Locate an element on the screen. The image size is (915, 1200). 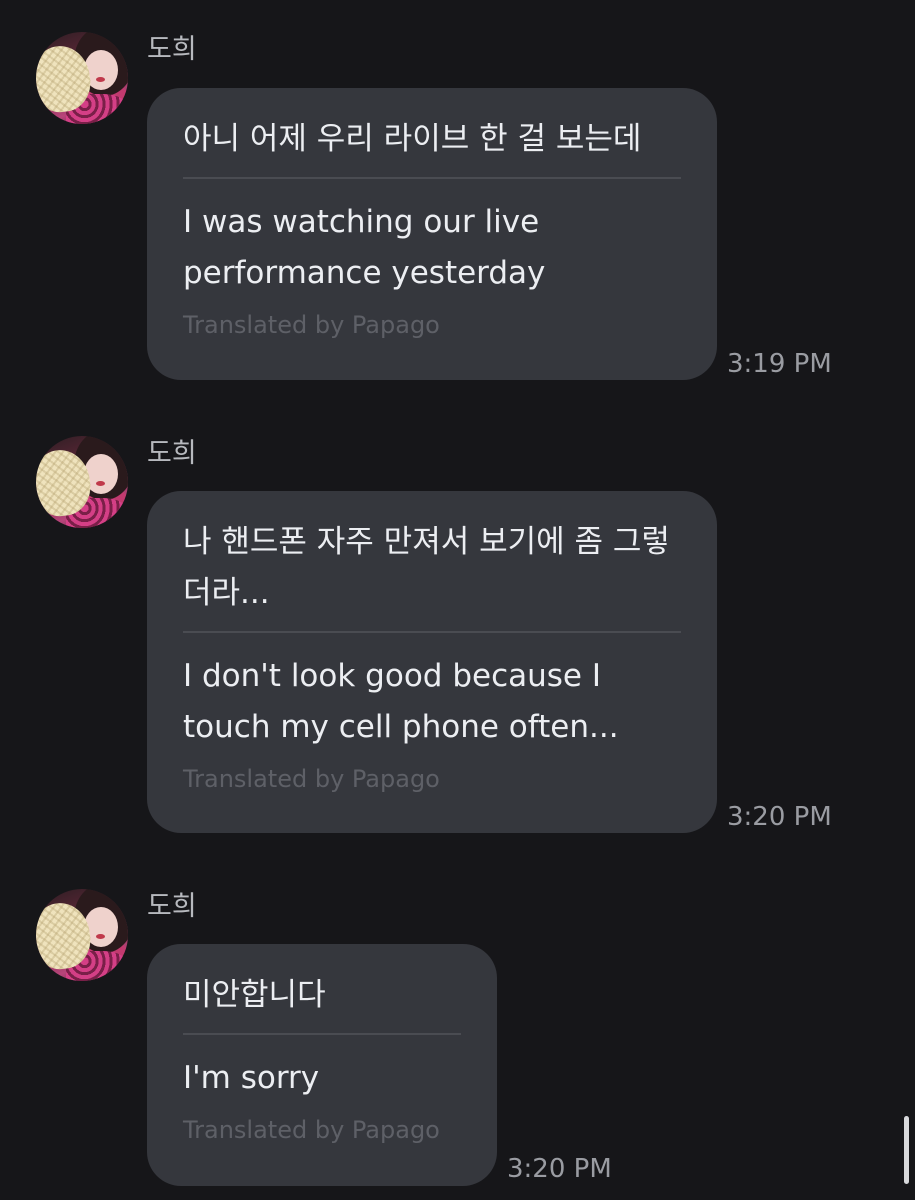
translated-text: I'm sorry is located at coordinates (251, 1078).